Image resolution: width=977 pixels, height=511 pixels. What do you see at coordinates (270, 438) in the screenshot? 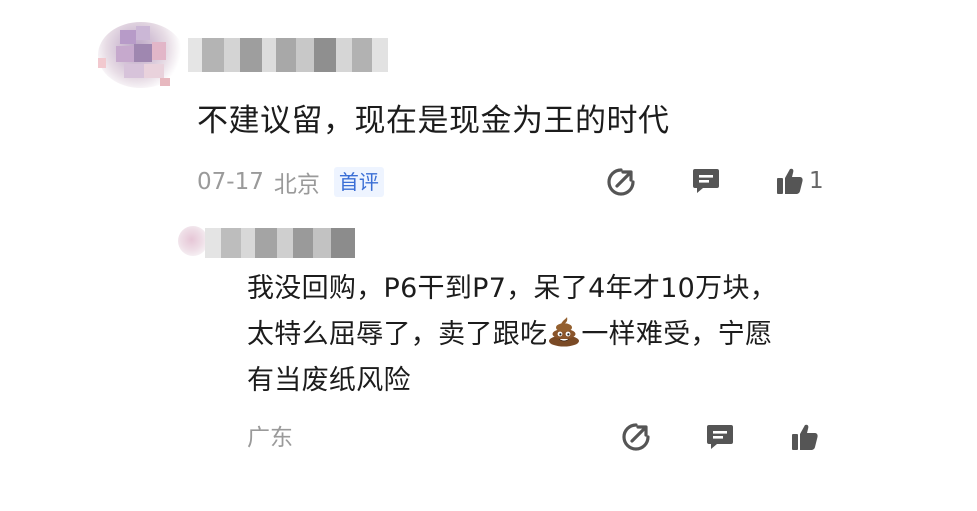
I see `reply-location: 广东` at bounding box center [270, 438].